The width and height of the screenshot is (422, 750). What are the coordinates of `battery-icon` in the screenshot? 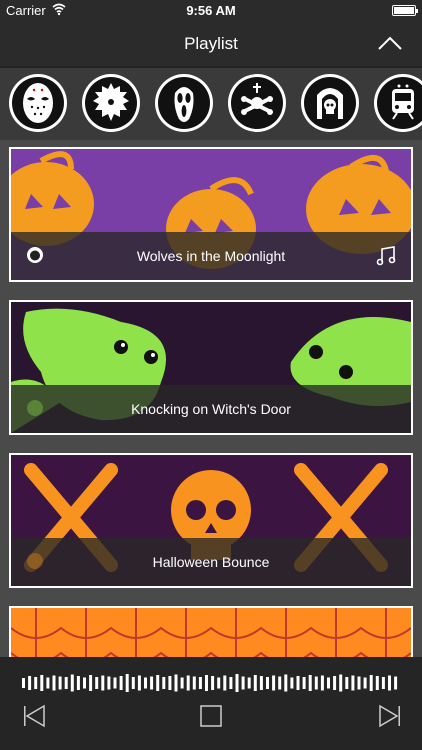 It's located at (405, 10).